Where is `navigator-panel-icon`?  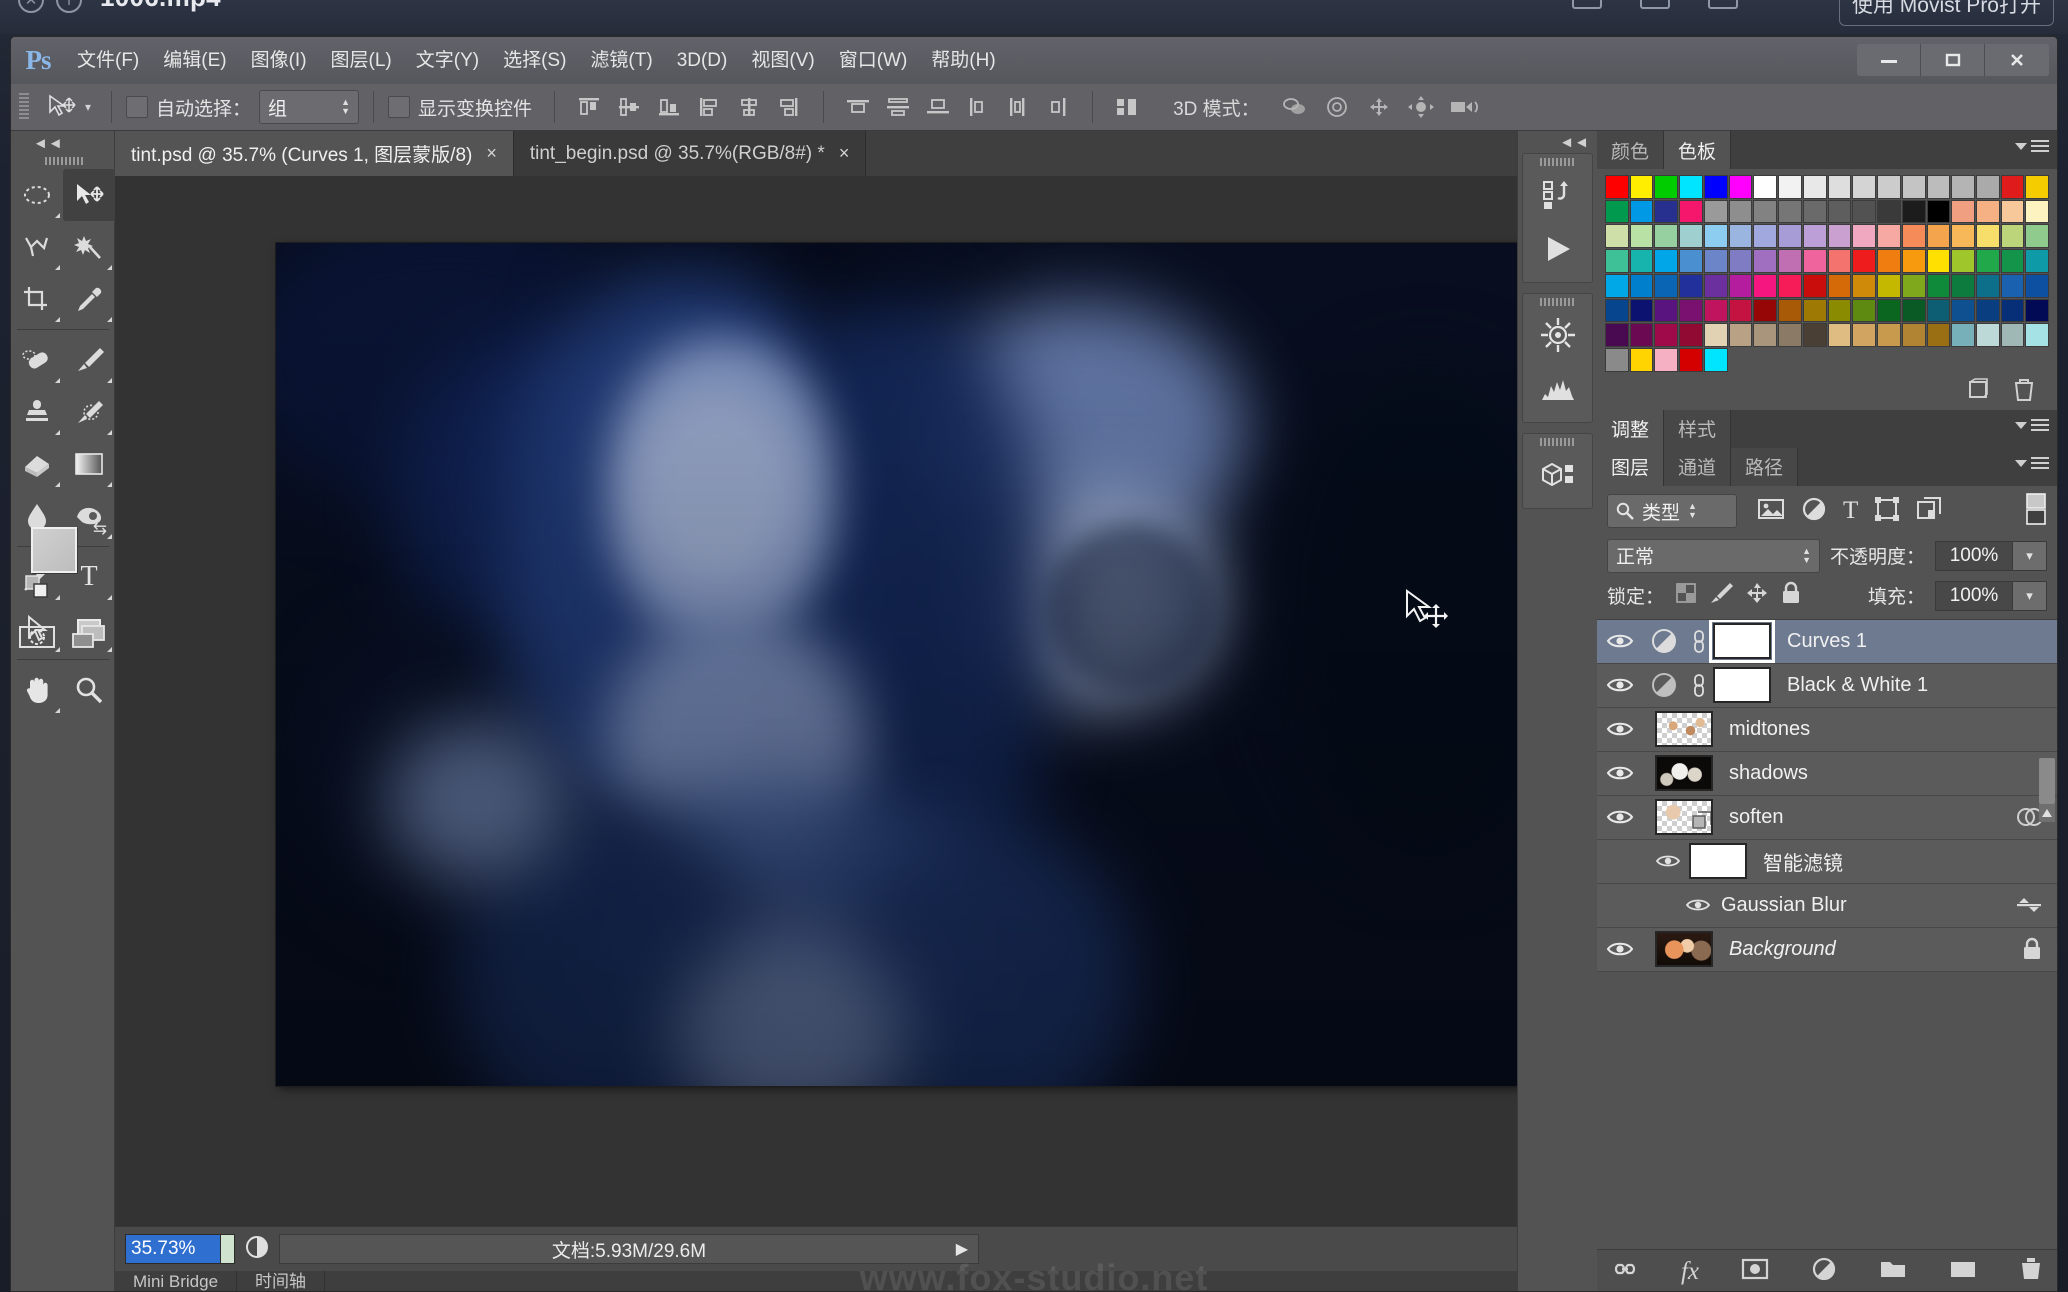
navigator-panel-icon is located at coordinates (1557, 335).